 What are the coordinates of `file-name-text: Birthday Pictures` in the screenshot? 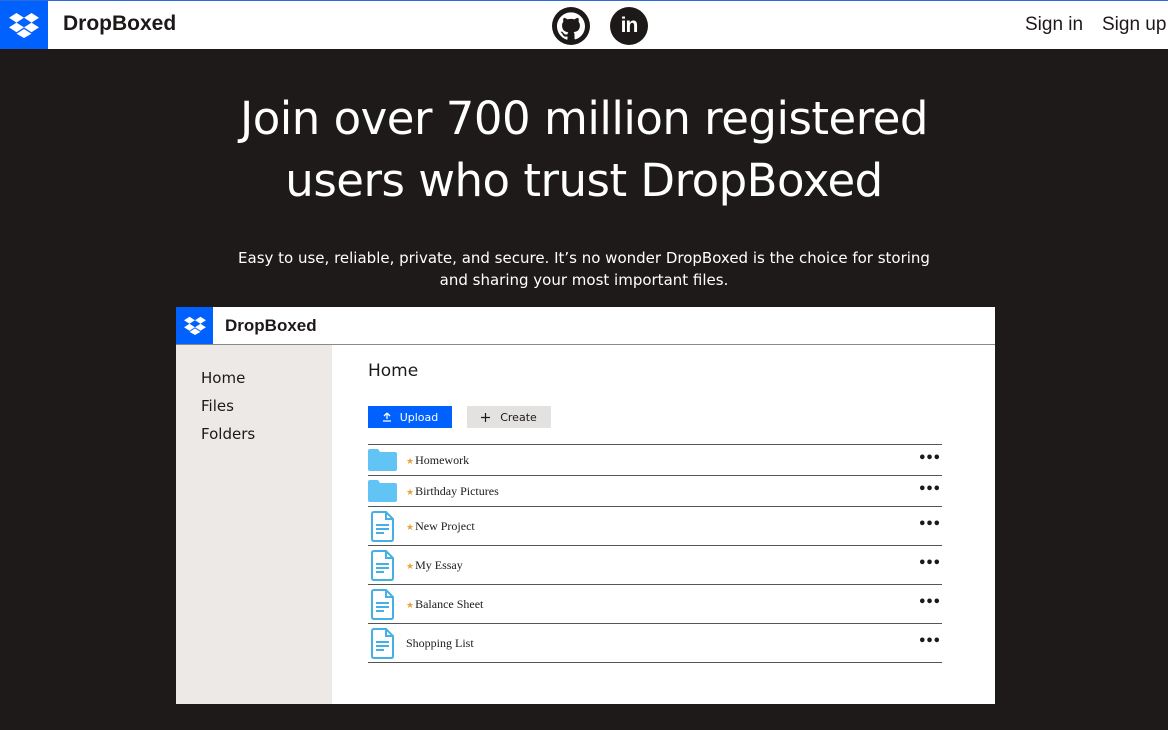 It's located at (457, 491).